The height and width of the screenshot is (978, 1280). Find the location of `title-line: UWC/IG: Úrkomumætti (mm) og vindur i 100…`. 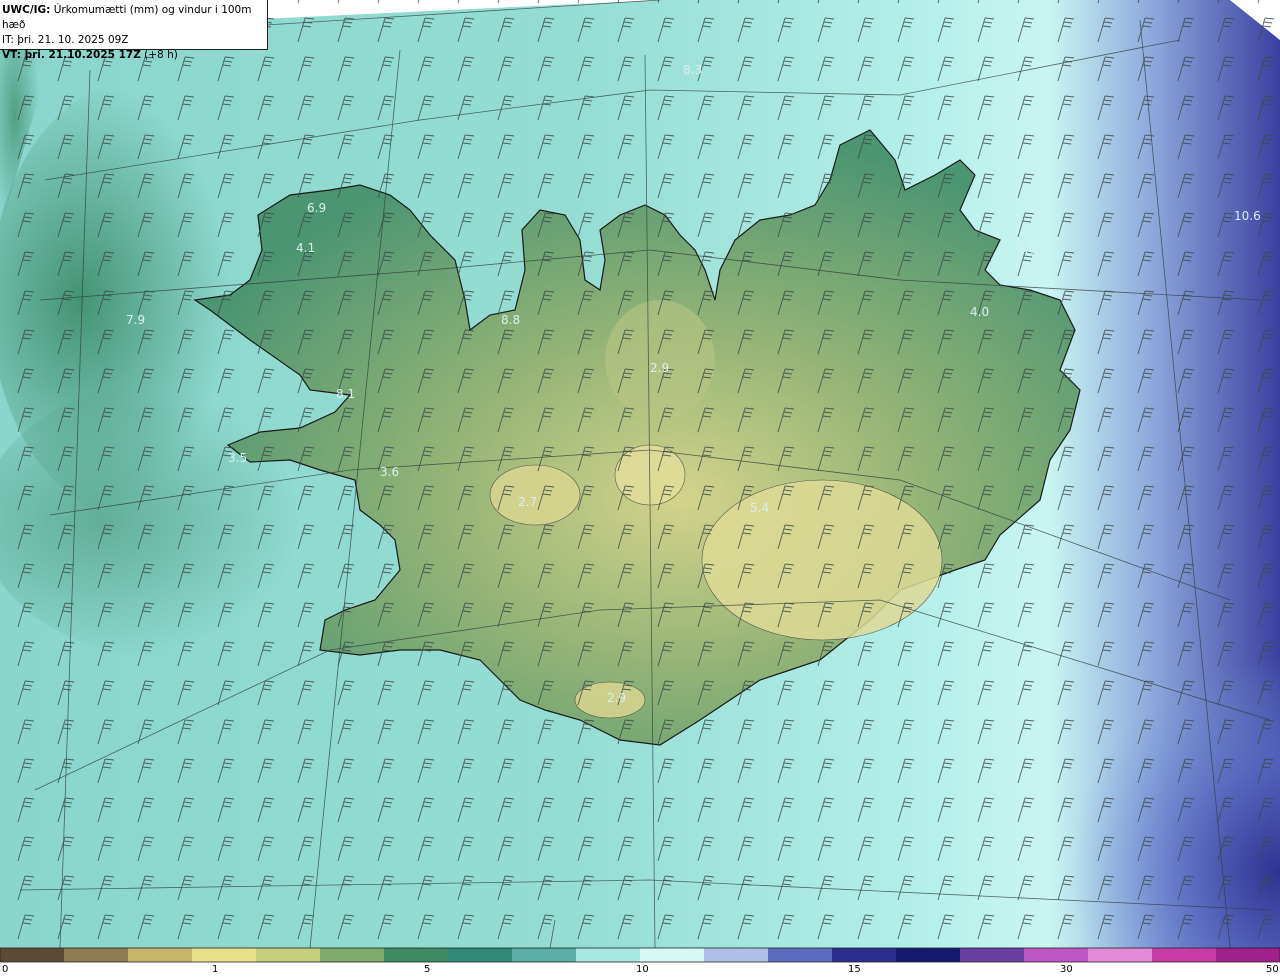

title-line: UWC/IG: Úrkomumætti (mm) og vindur i 100… is located at coordinates (134, 18).